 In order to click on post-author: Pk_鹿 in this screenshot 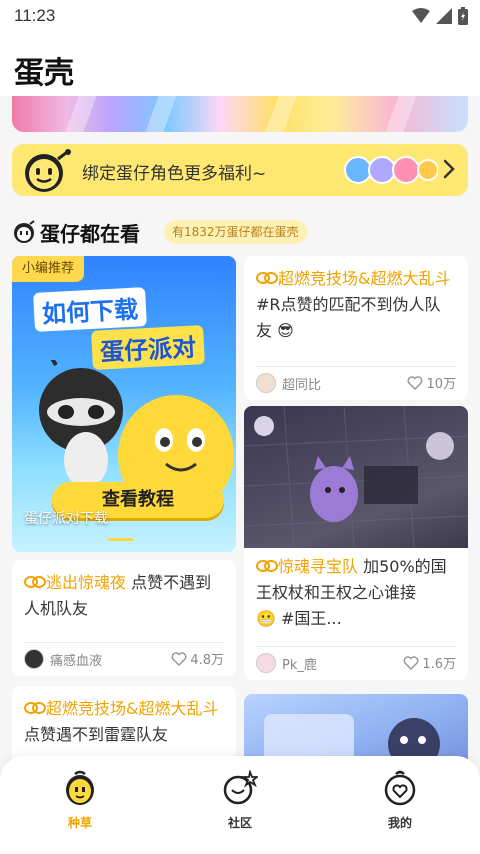, I will do `click(286, 663)`.